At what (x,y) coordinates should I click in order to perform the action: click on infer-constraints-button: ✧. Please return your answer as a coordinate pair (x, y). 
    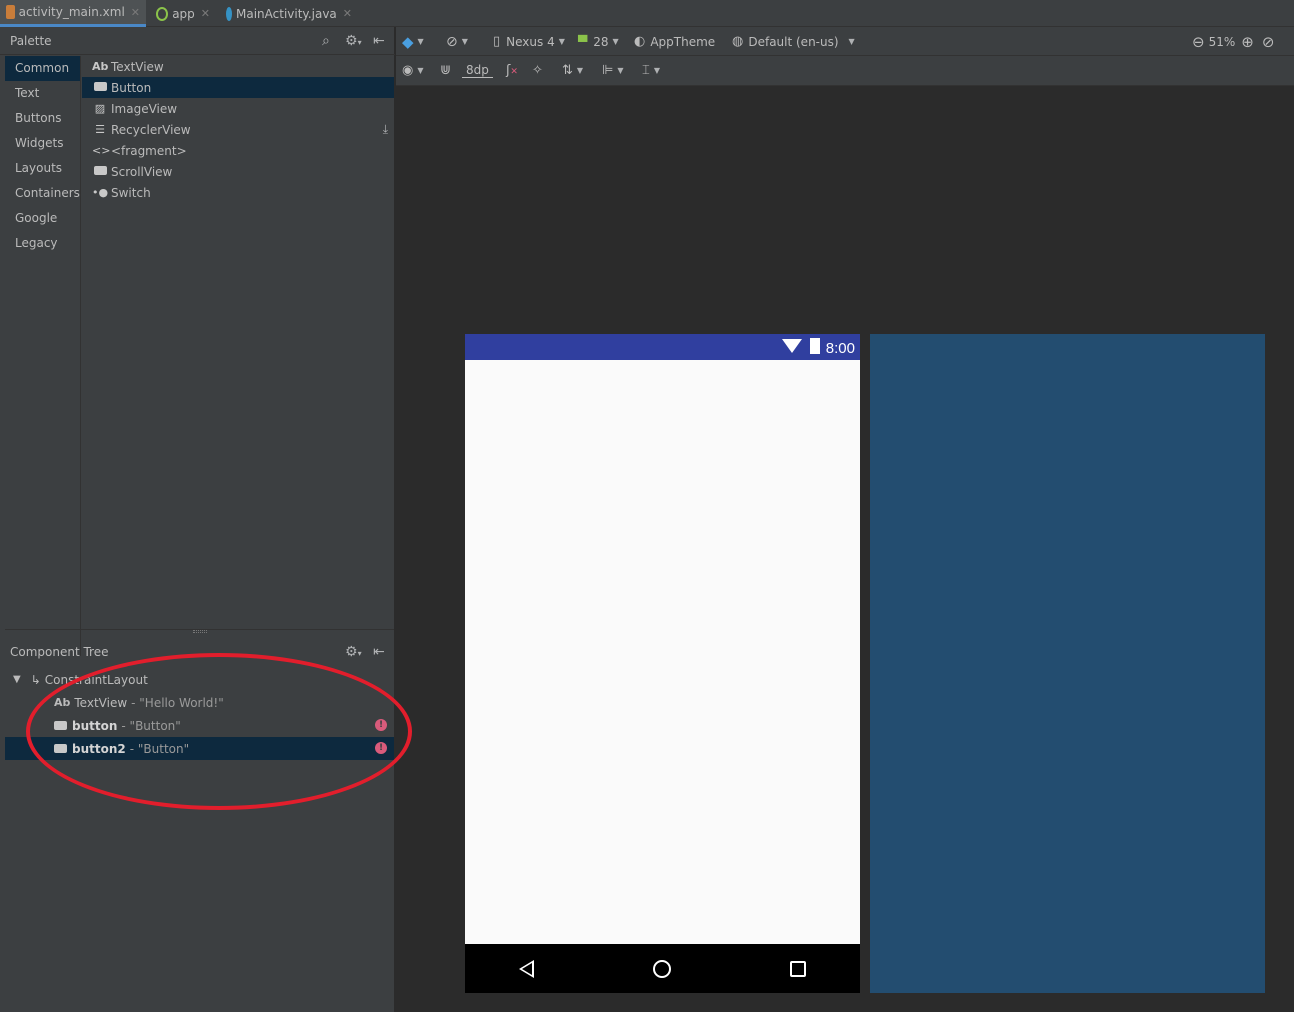
    Looking at the image, I should click on (537, 70).